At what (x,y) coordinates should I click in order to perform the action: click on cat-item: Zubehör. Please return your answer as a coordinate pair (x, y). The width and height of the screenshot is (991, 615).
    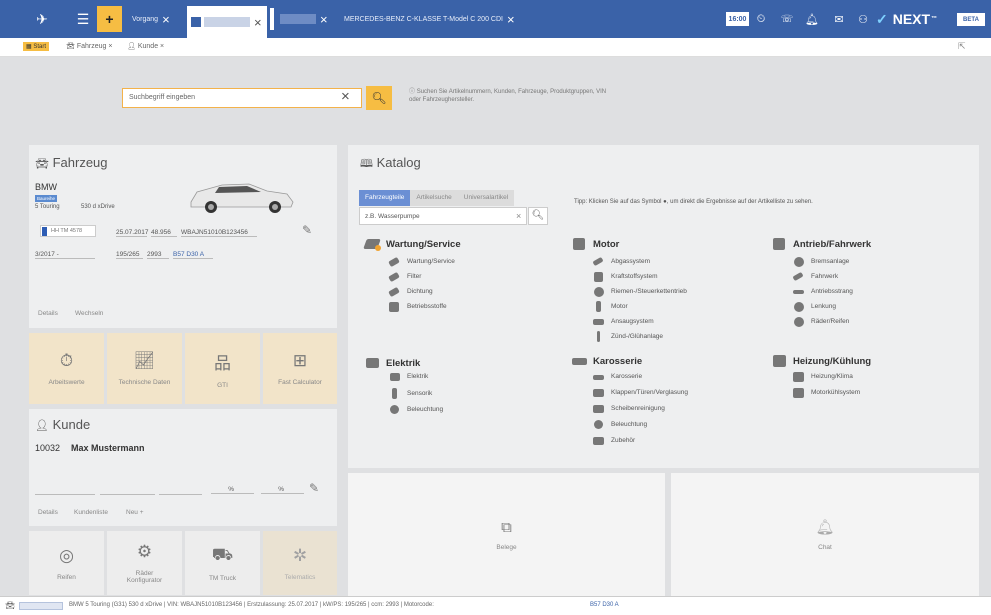
    Looking at the image, I should click on (614, 440).